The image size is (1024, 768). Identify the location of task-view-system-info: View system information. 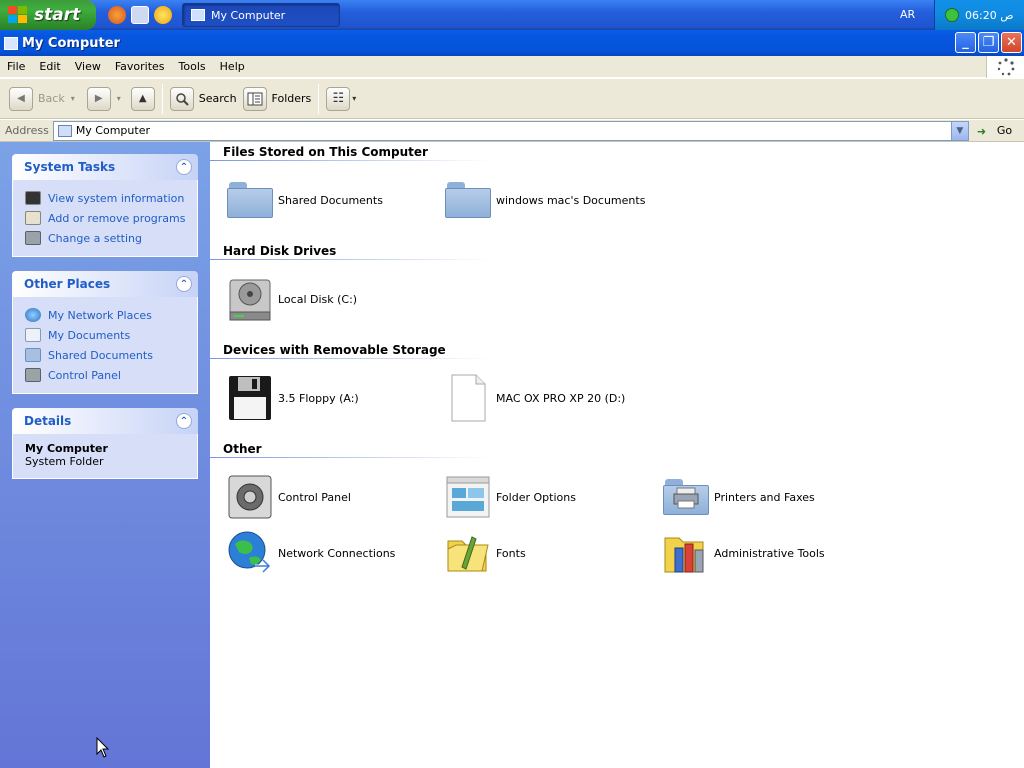
(106, 198).